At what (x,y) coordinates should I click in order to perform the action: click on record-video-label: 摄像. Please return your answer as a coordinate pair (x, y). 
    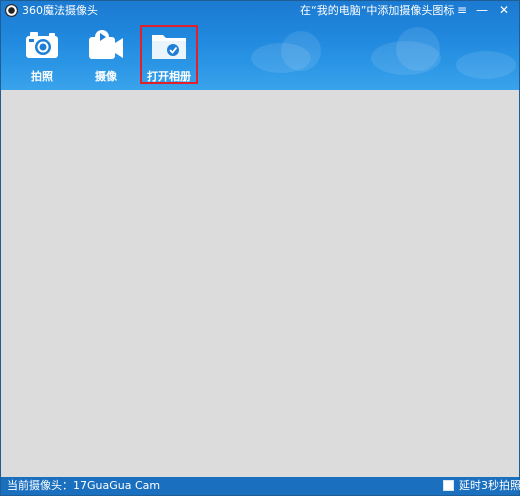
    Looking at the image, I should click on (106, 76).